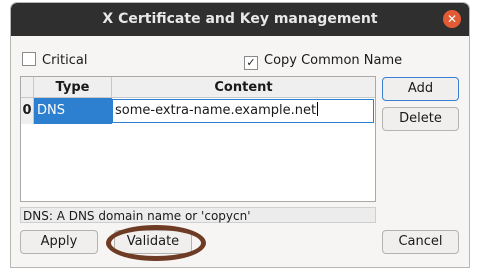 The width and height of the screenshot is (480, 274). Describe the element at coordinates (318, 109) in the screenshot. I see `text-cursor` at that location.